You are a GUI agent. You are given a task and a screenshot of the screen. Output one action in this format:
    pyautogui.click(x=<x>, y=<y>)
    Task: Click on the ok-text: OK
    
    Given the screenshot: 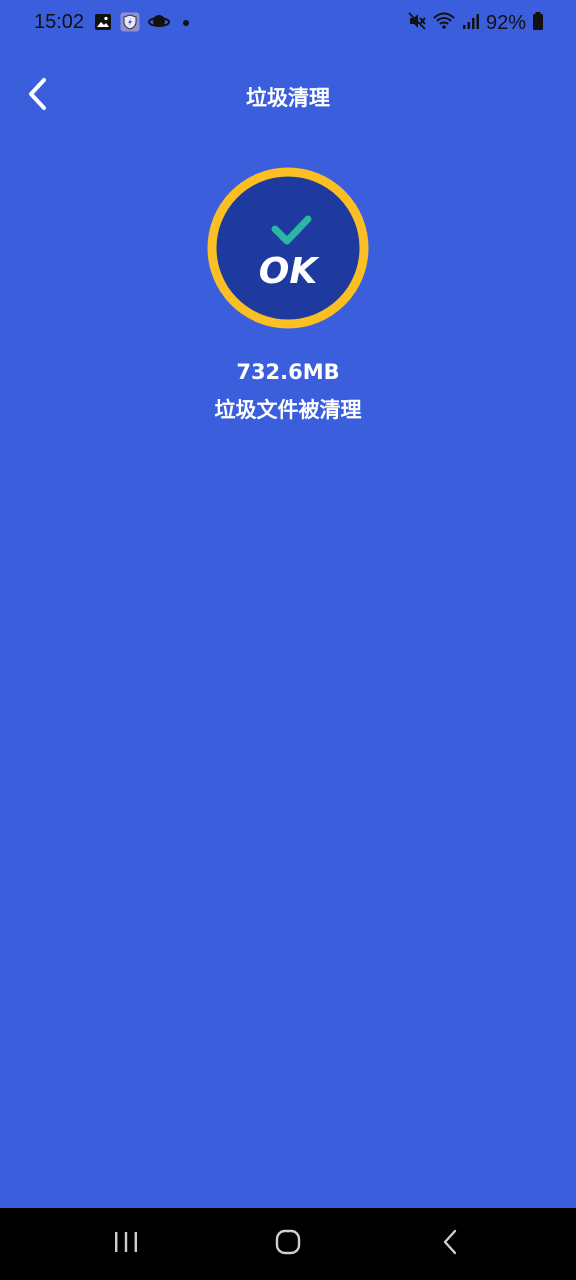 What is the action you would take?
    pyautogui.click(x=290, y=271)
    